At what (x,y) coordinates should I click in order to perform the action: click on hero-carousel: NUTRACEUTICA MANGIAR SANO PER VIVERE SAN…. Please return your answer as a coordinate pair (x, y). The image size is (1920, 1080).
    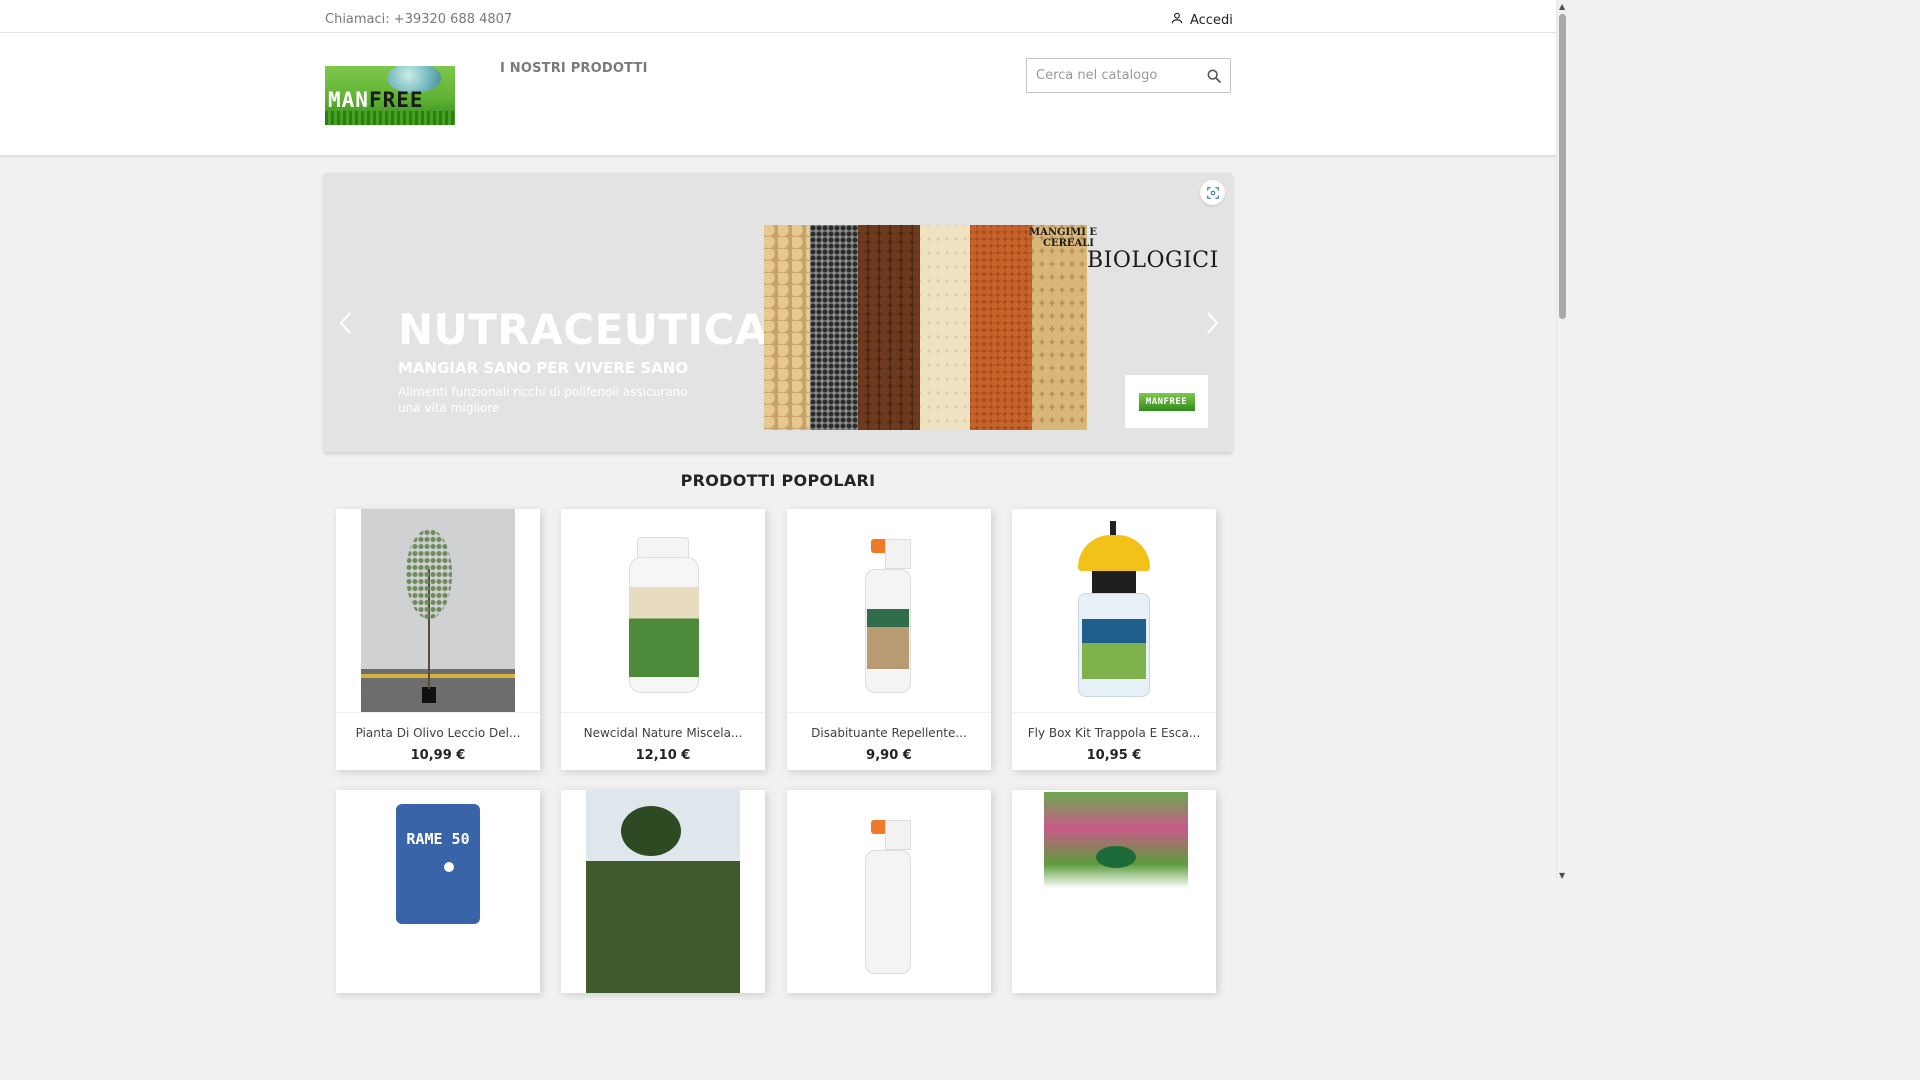
    Looking at the image, I should click on (778, 312).